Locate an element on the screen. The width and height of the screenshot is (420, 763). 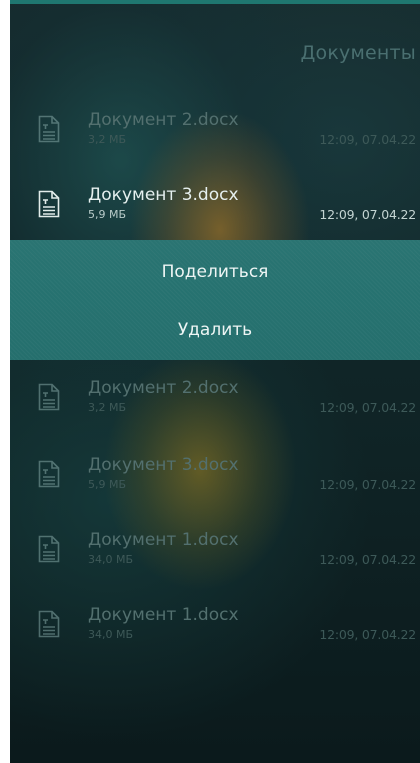
document-row: Документ 3.docx 5,9 МБ 12:09, 07.04.22 is located at coordinates (215, 483).